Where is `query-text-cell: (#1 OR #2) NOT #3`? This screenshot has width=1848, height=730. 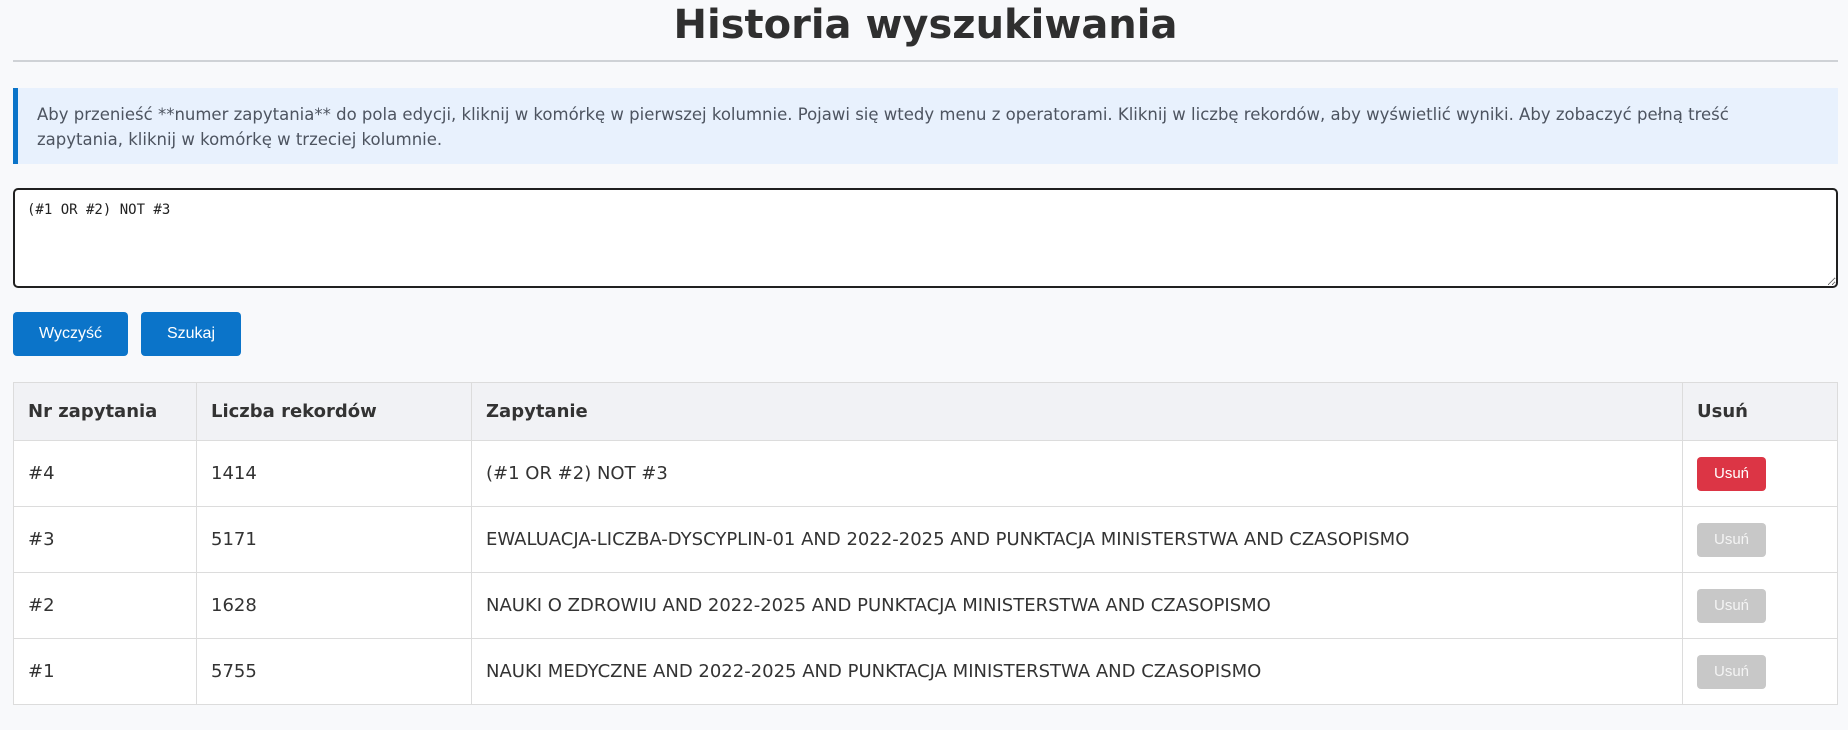
query-text-cell: (#1 OR #2) NOT #3 is located at coordinates (1077, 473).